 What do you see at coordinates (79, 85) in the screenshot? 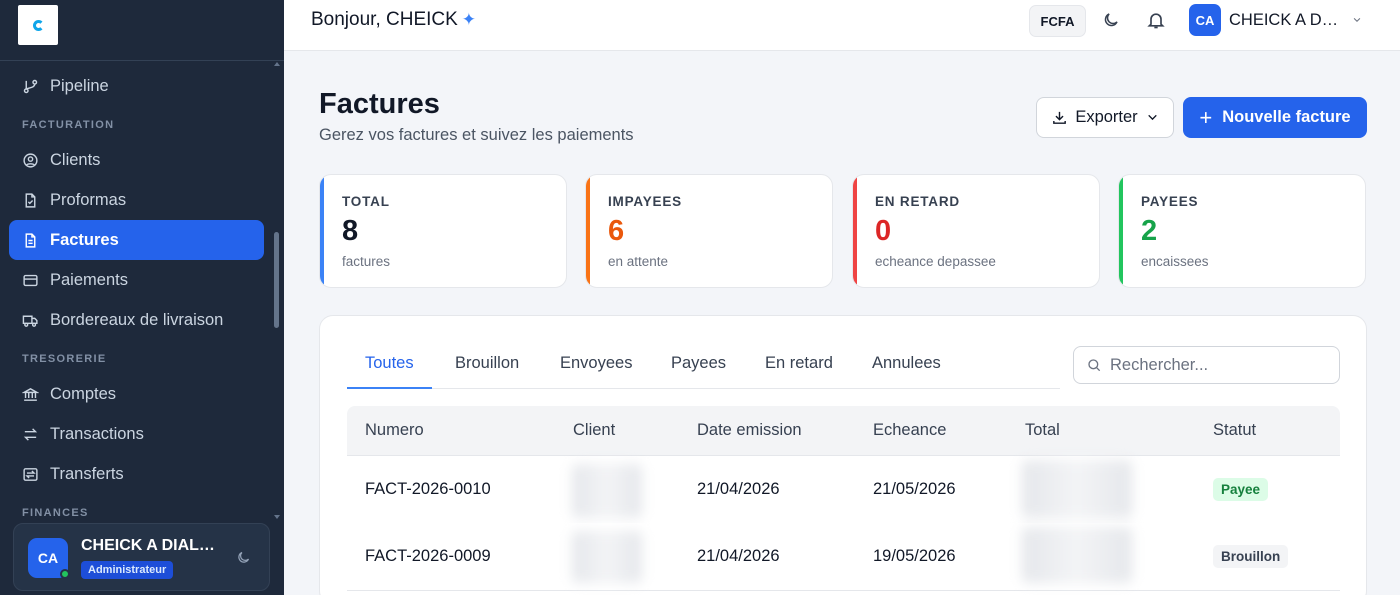
I see `sidebar-item-label: Pipeline` at bounding box center [79, 85].